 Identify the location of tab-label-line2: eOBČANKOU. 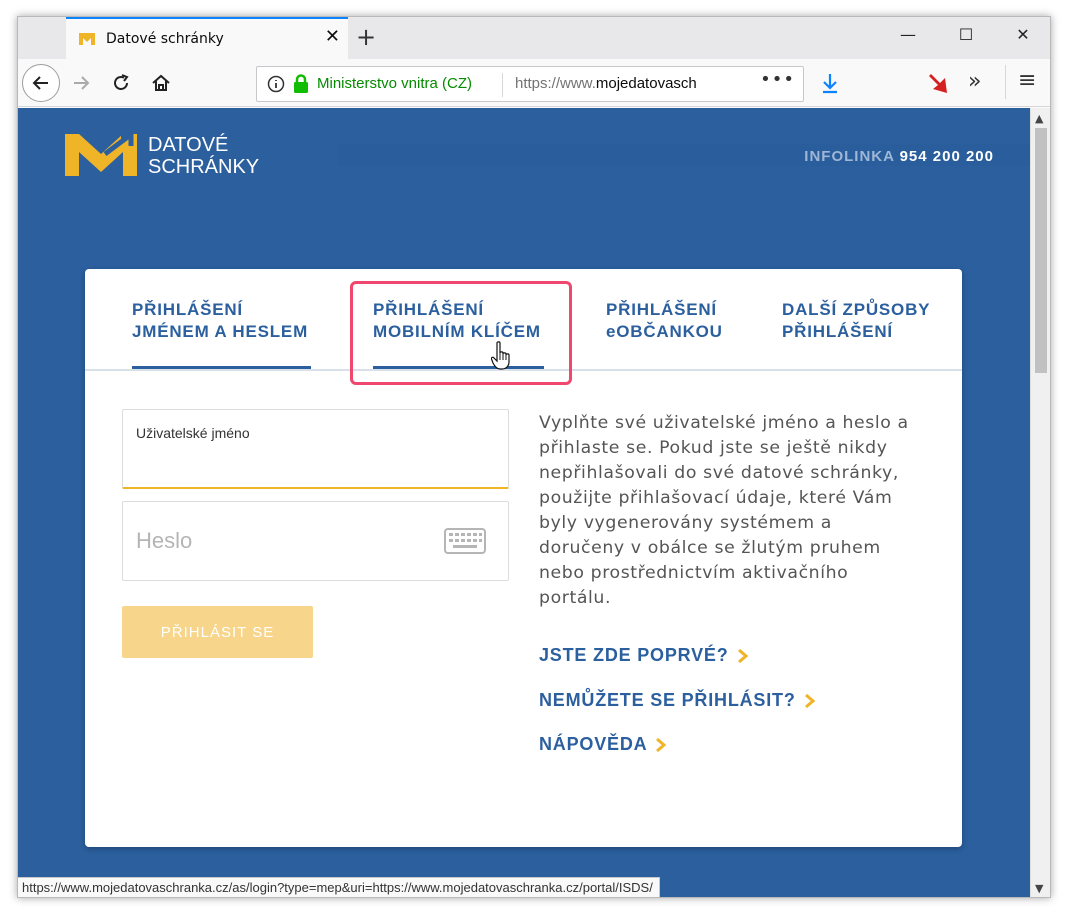
(664, 331).